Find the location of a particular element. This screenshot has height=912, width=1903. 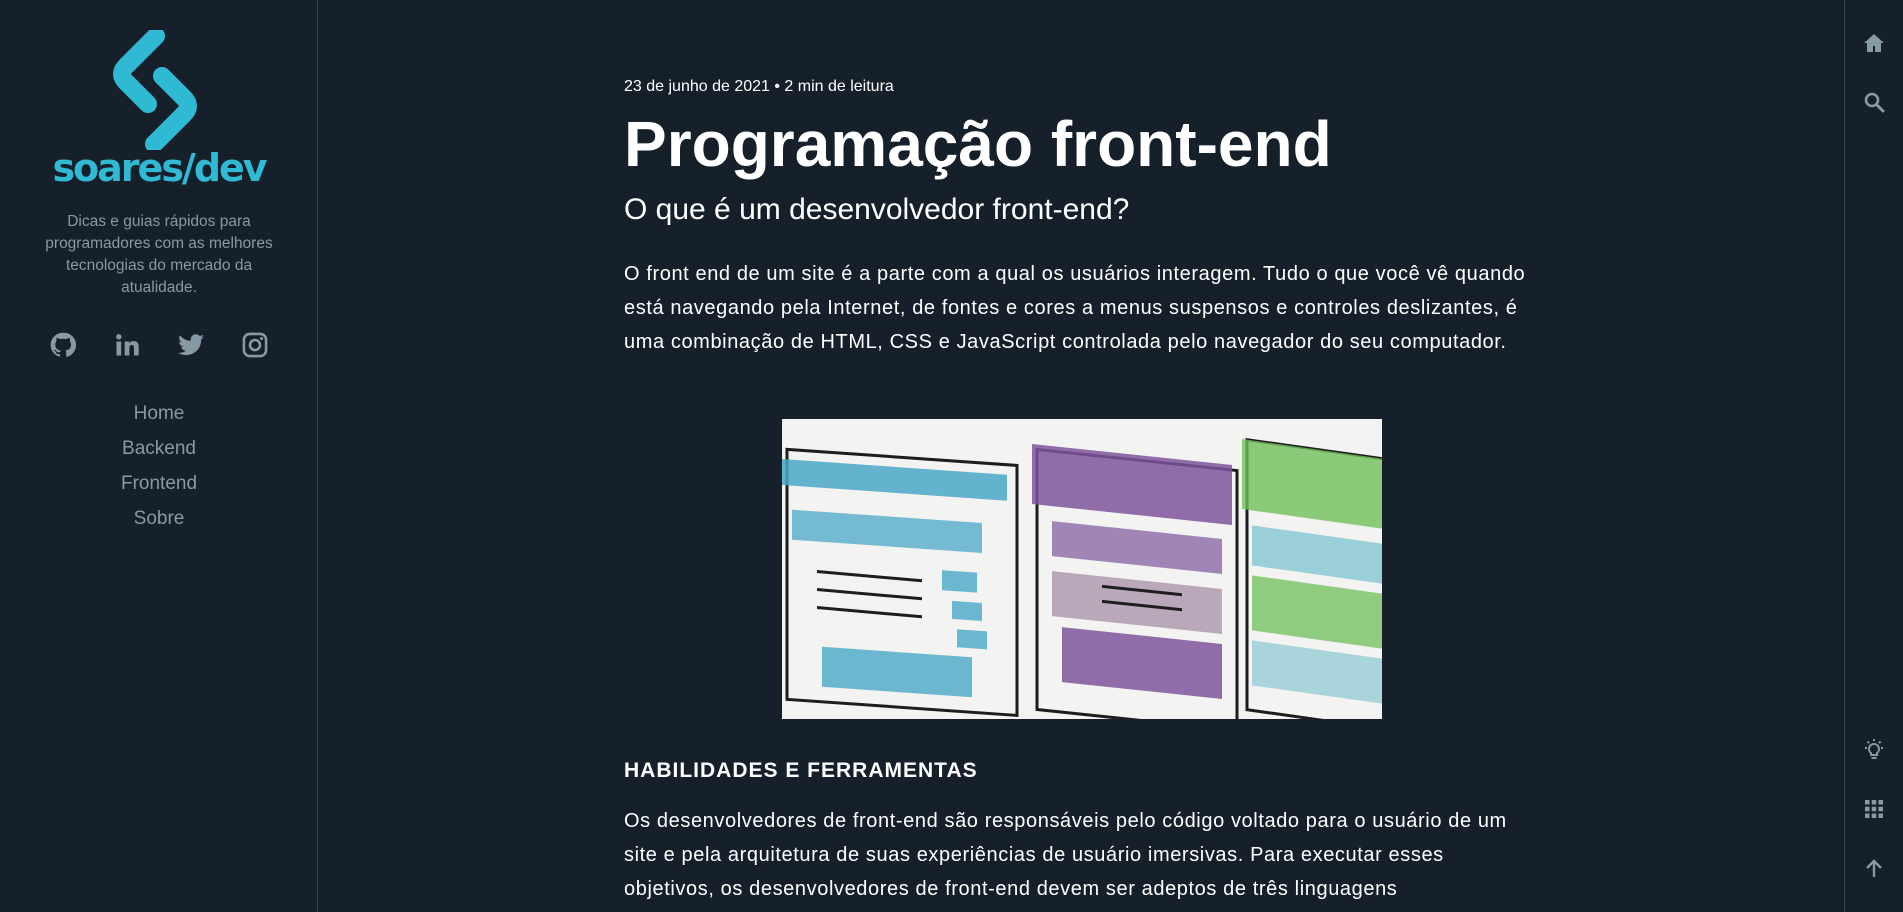

lightbulb-icon is located at coordinates (1874, 750).